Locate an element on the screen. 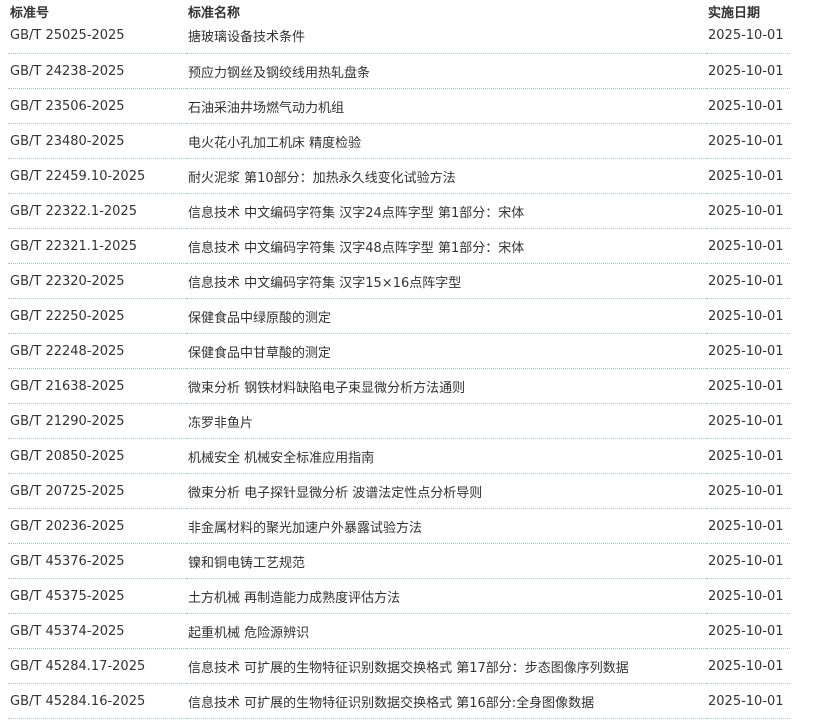 The image size is (821, 726). standard-name: 机械安全 机械安全标准应用指南 is located at coordinates (446, 456).